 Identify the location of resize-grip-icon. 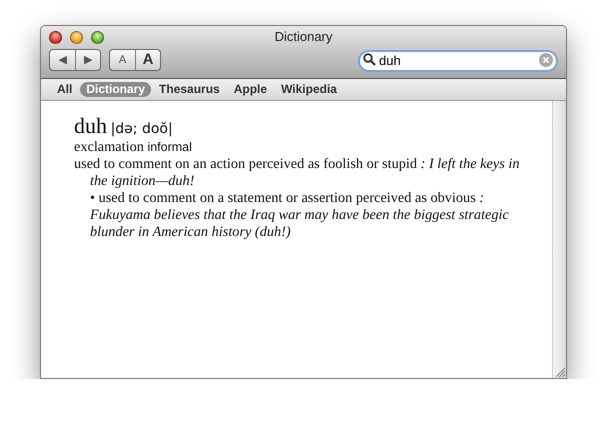
(559, 371).